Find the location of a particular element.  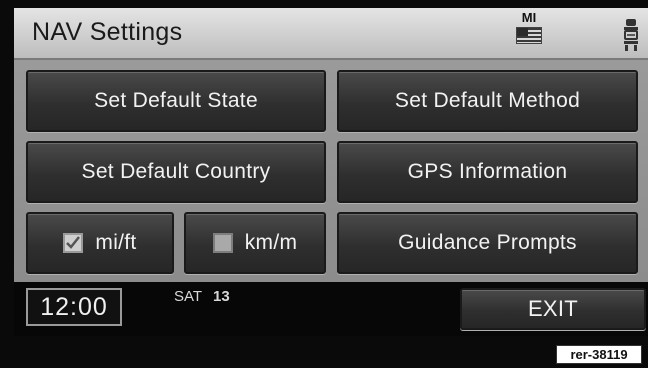

mi-ft-toggle: mi/ft is located at coordinates (100, 243).